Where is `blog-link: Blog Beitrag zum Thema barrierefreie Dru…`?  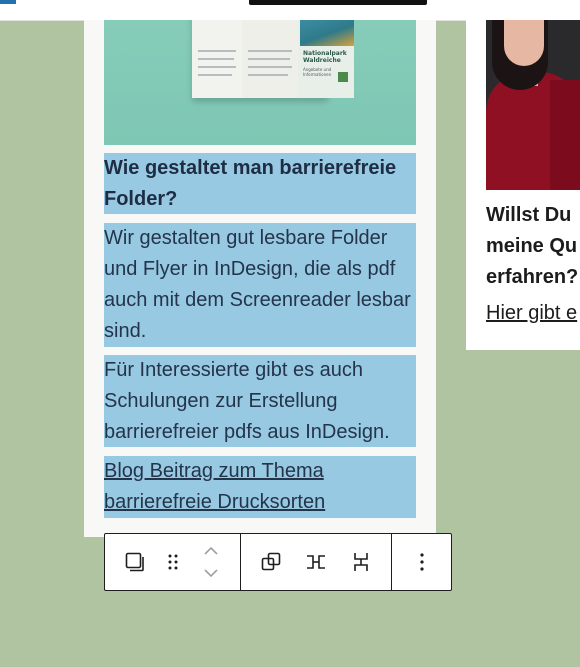 blog-link: Blog Beitrag zum Thema barrierefreie Dru… is located at coordinates (214, 486).